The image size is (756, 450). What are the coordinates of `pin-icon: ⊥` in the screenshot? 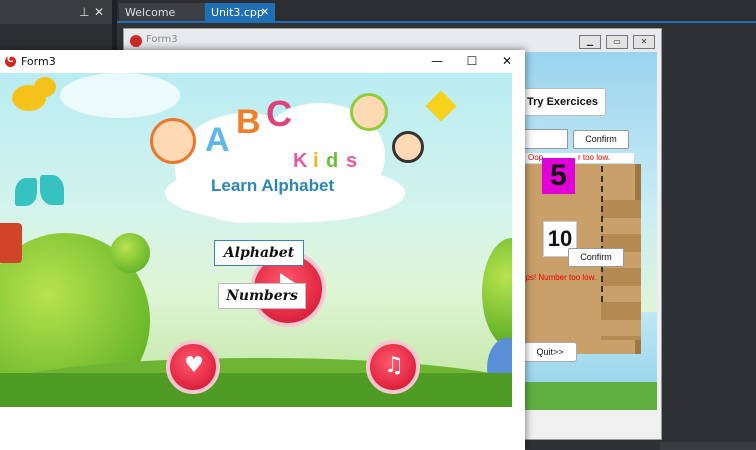 It's located at (84, 12).